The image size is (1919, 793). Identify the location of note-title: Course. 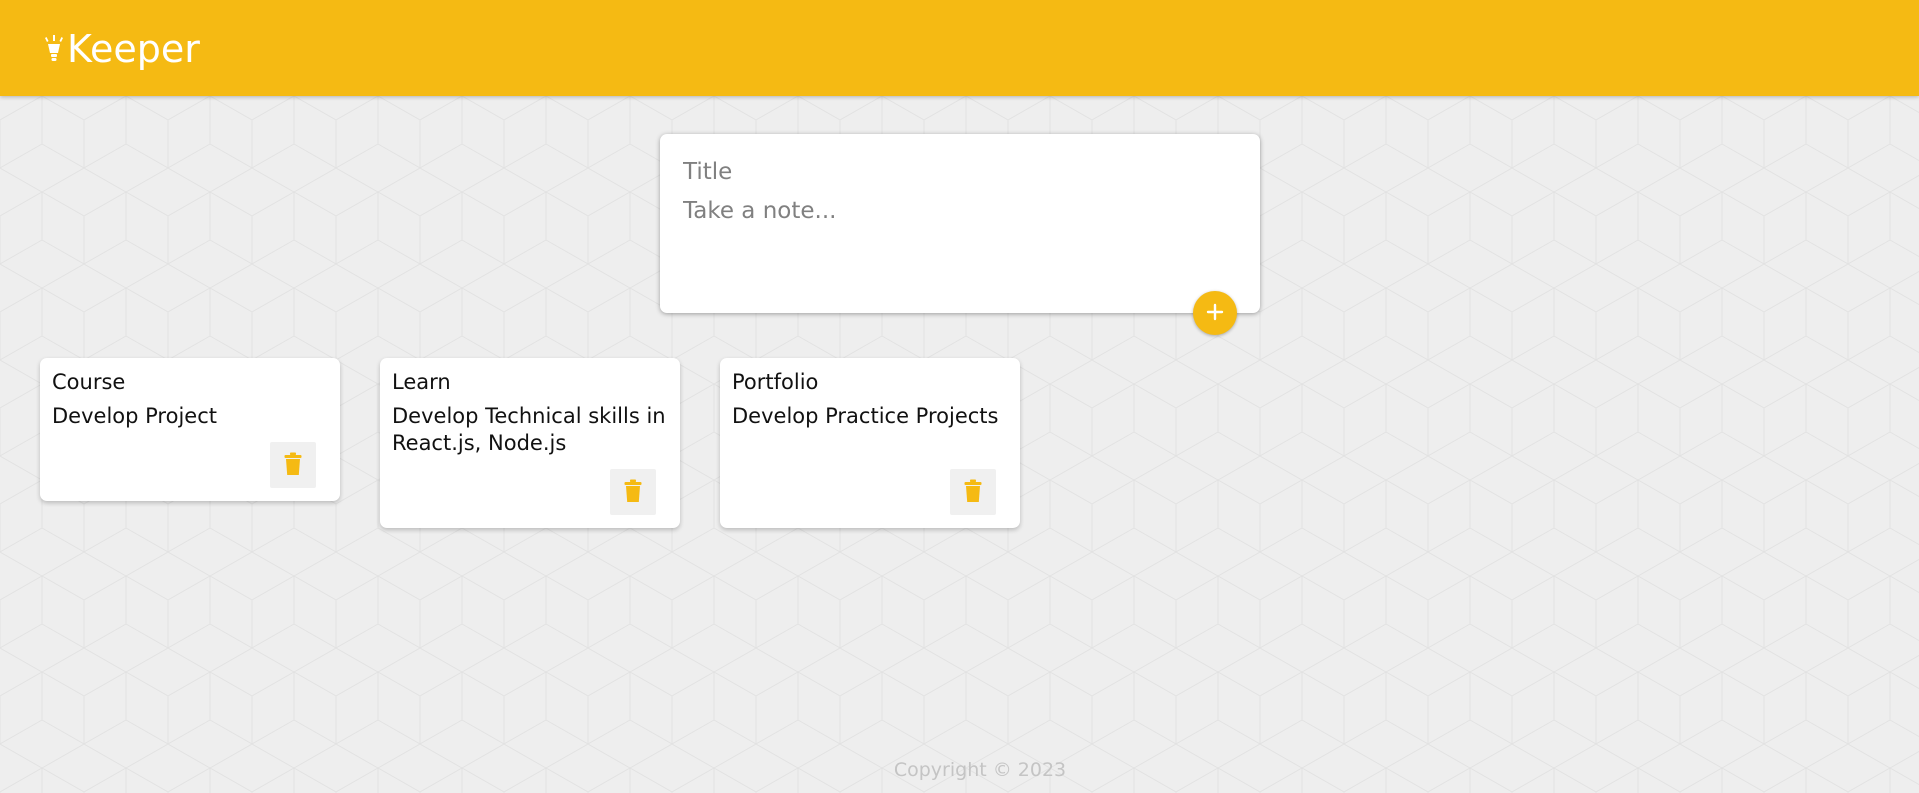
(89, 382).